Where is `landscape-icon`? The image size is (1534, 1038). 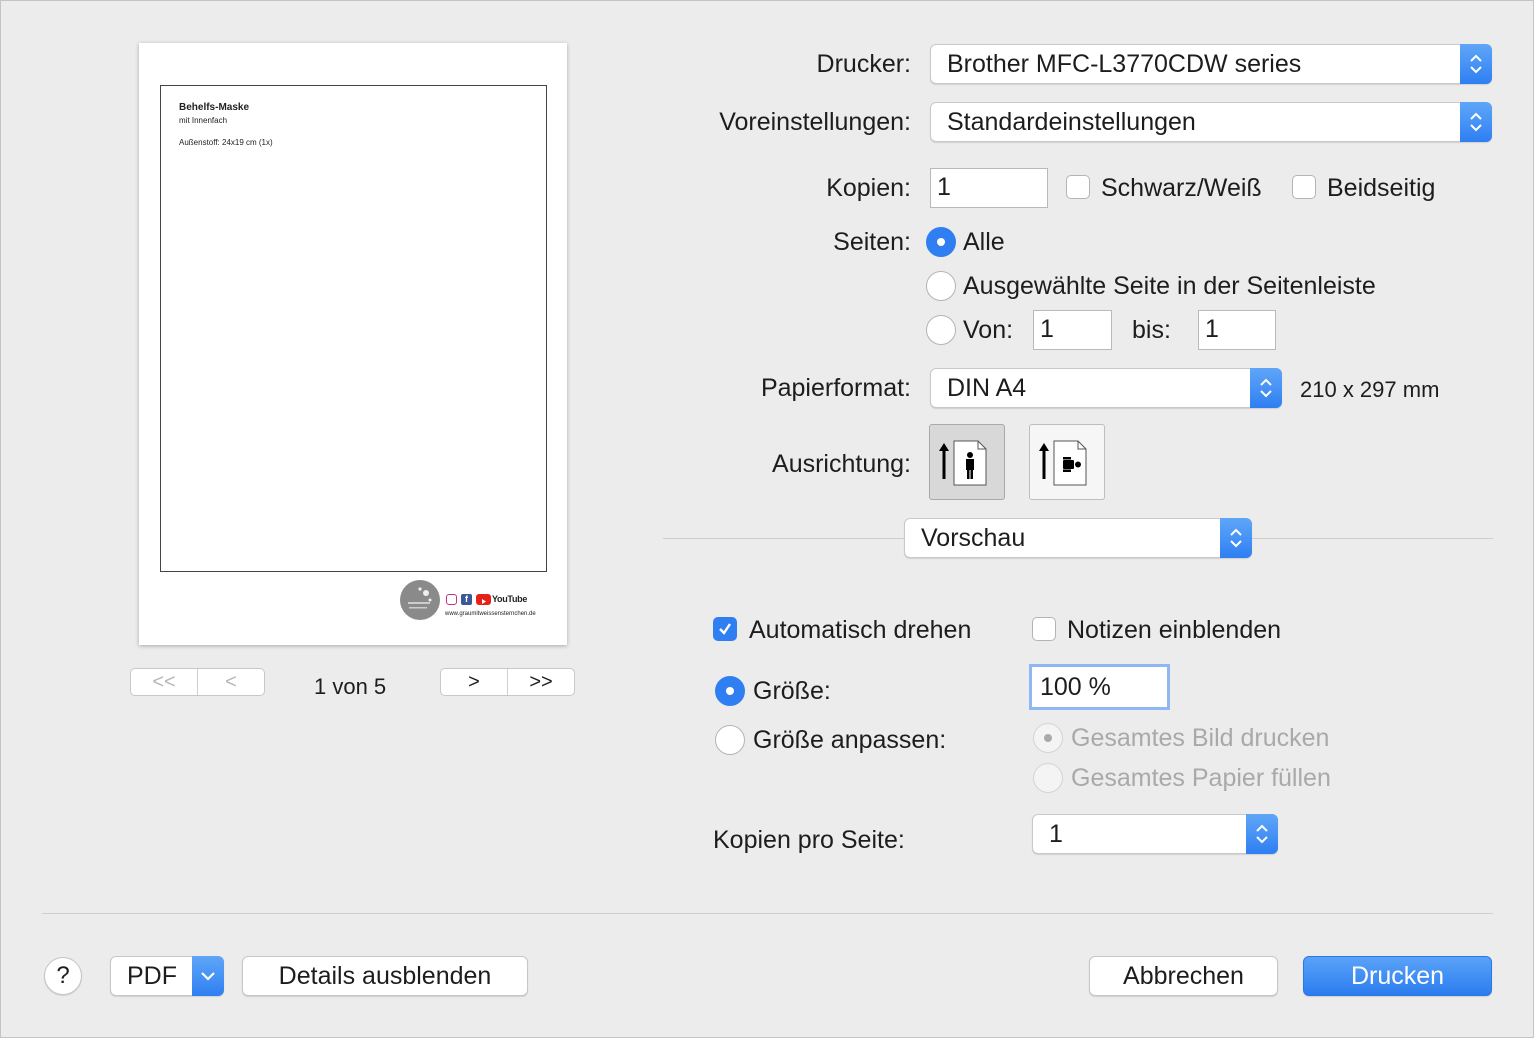 landscape-icon is located at coordinates (1063, 463).